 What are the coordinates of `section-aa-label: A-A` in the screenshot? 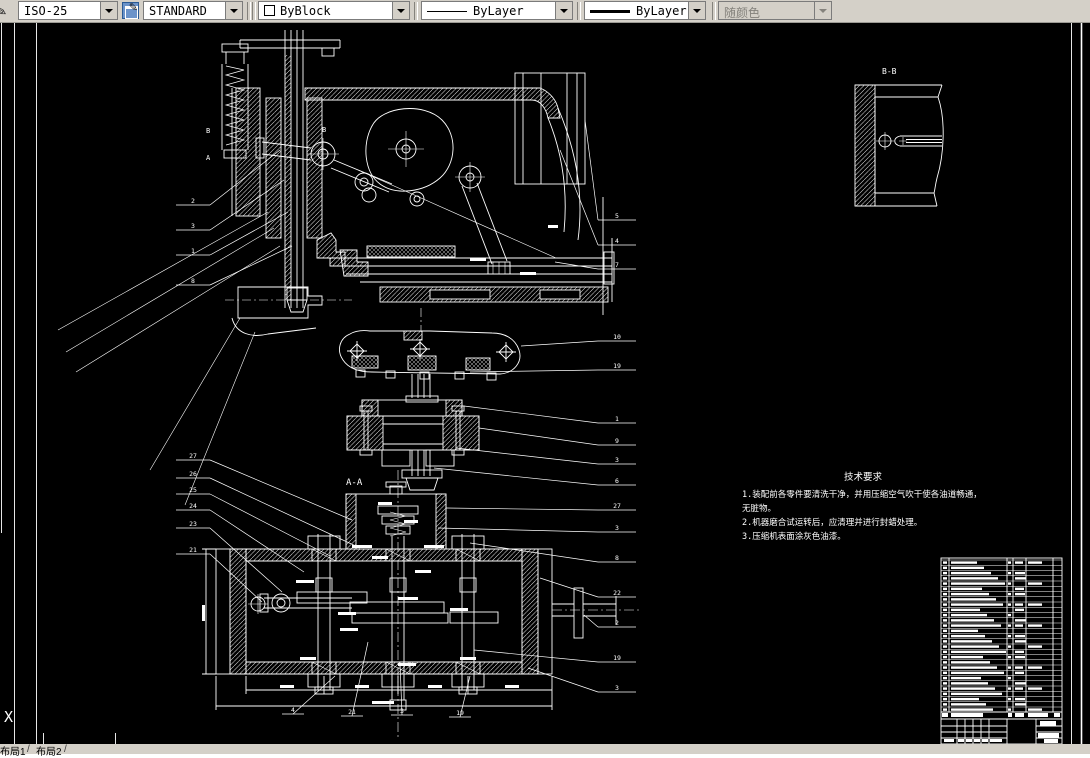 It's located at (354, 483).